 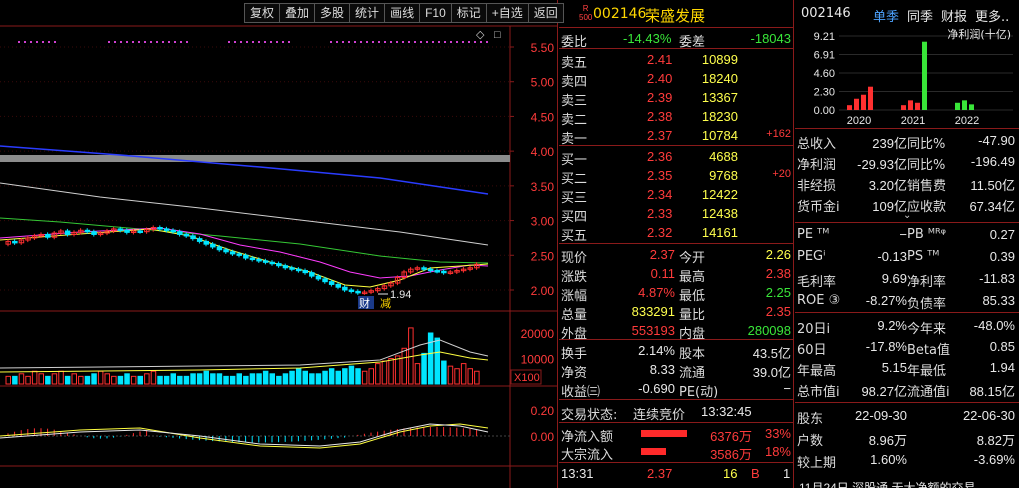 What do you see at coordinates (506, 13) in the screenshot?
I see `toolbar-add-watchlist-button: +自选` at bounding box center [506, 13].